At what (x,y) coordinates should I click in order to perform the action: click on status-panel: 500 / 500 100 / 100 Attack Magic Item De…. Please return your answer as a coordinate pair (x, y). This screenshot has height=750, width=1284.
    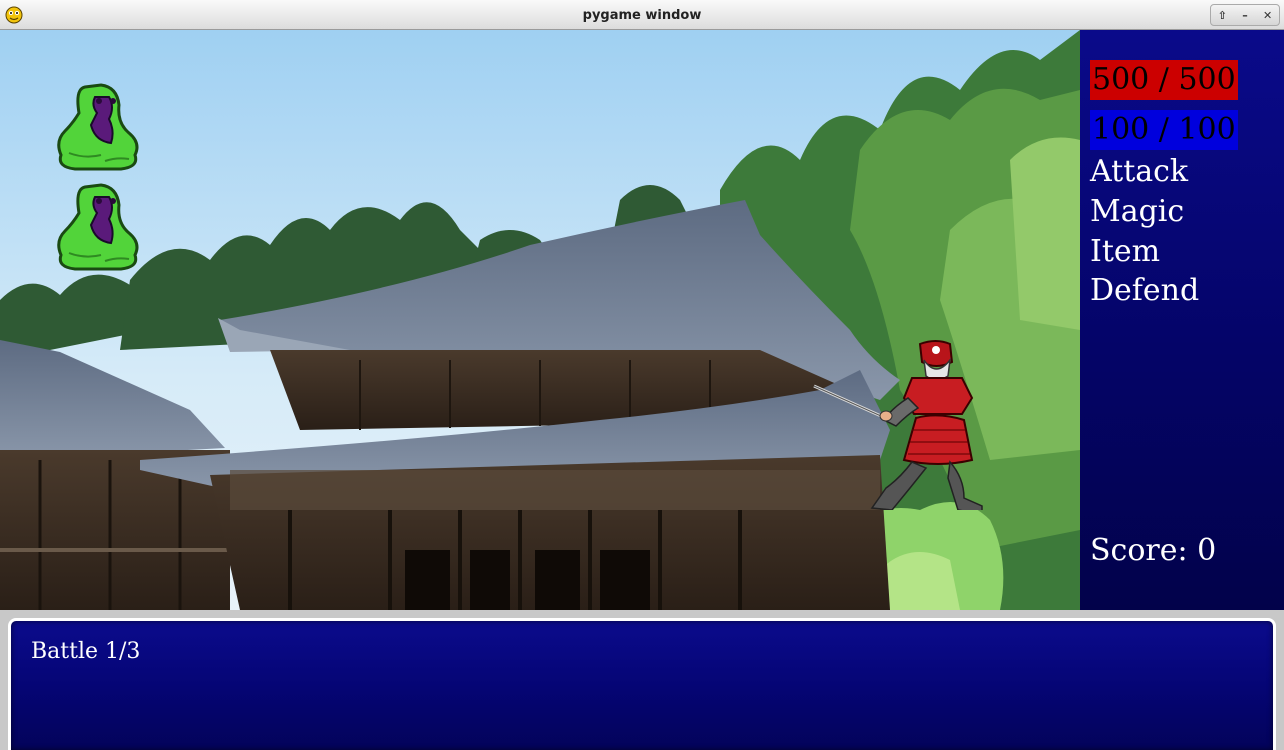
    Looking at the image, I should click on (1182, 320).